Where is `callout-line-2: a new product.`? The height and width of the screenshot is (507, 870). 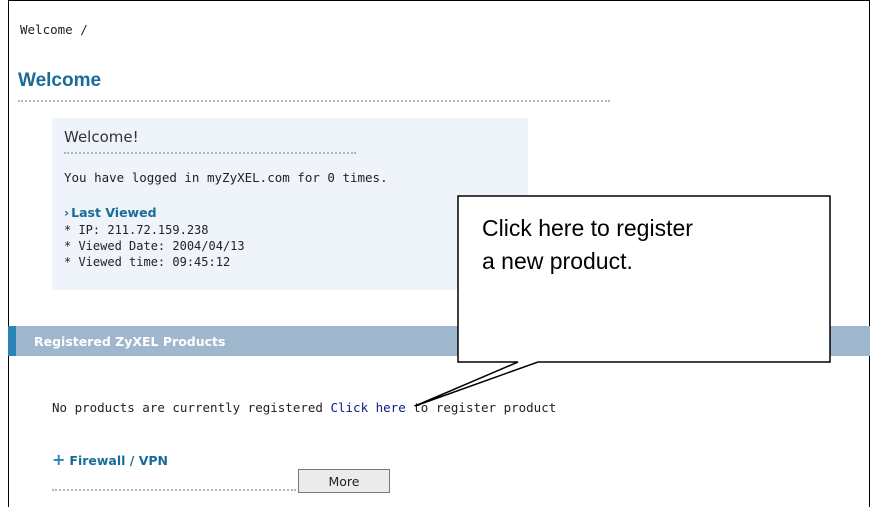 callout-line-2: a new product. is located at coordinates (557, 261).